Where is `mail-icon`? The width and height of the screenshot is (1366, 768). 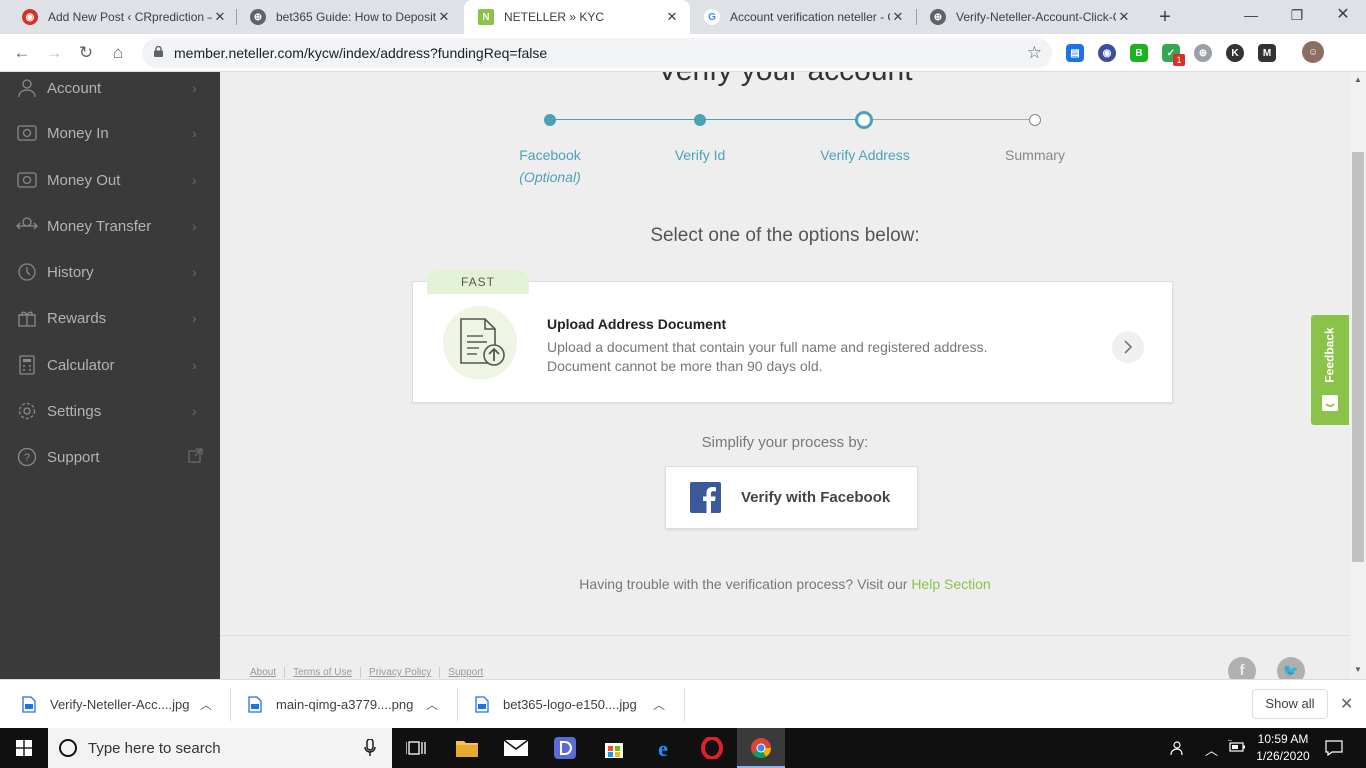
mail-icon is located at coordinates (516, 748).